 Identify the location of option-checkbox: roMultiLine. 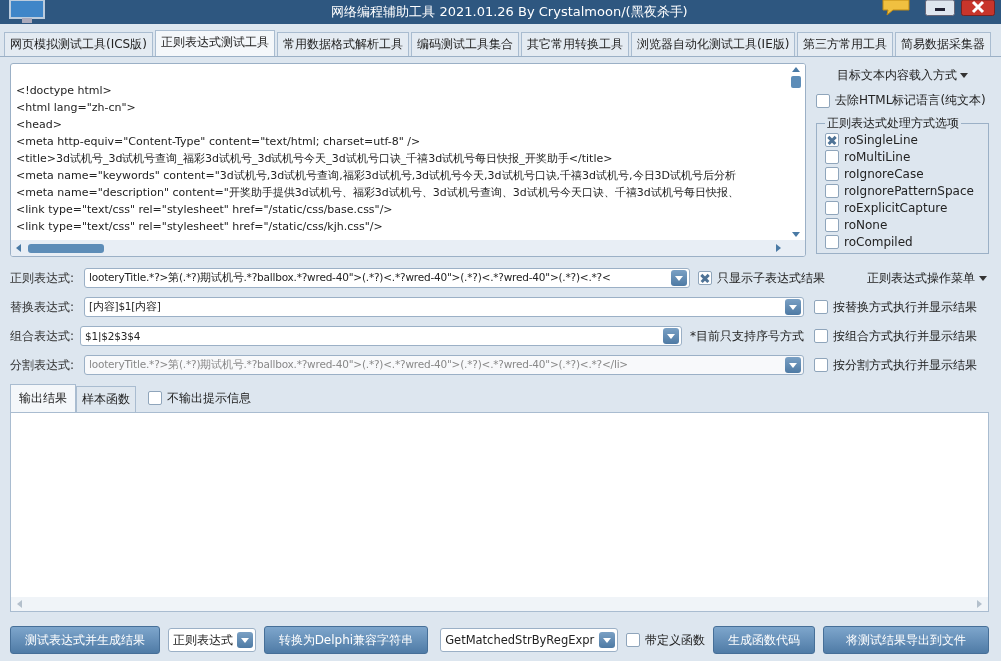
(902, 156).